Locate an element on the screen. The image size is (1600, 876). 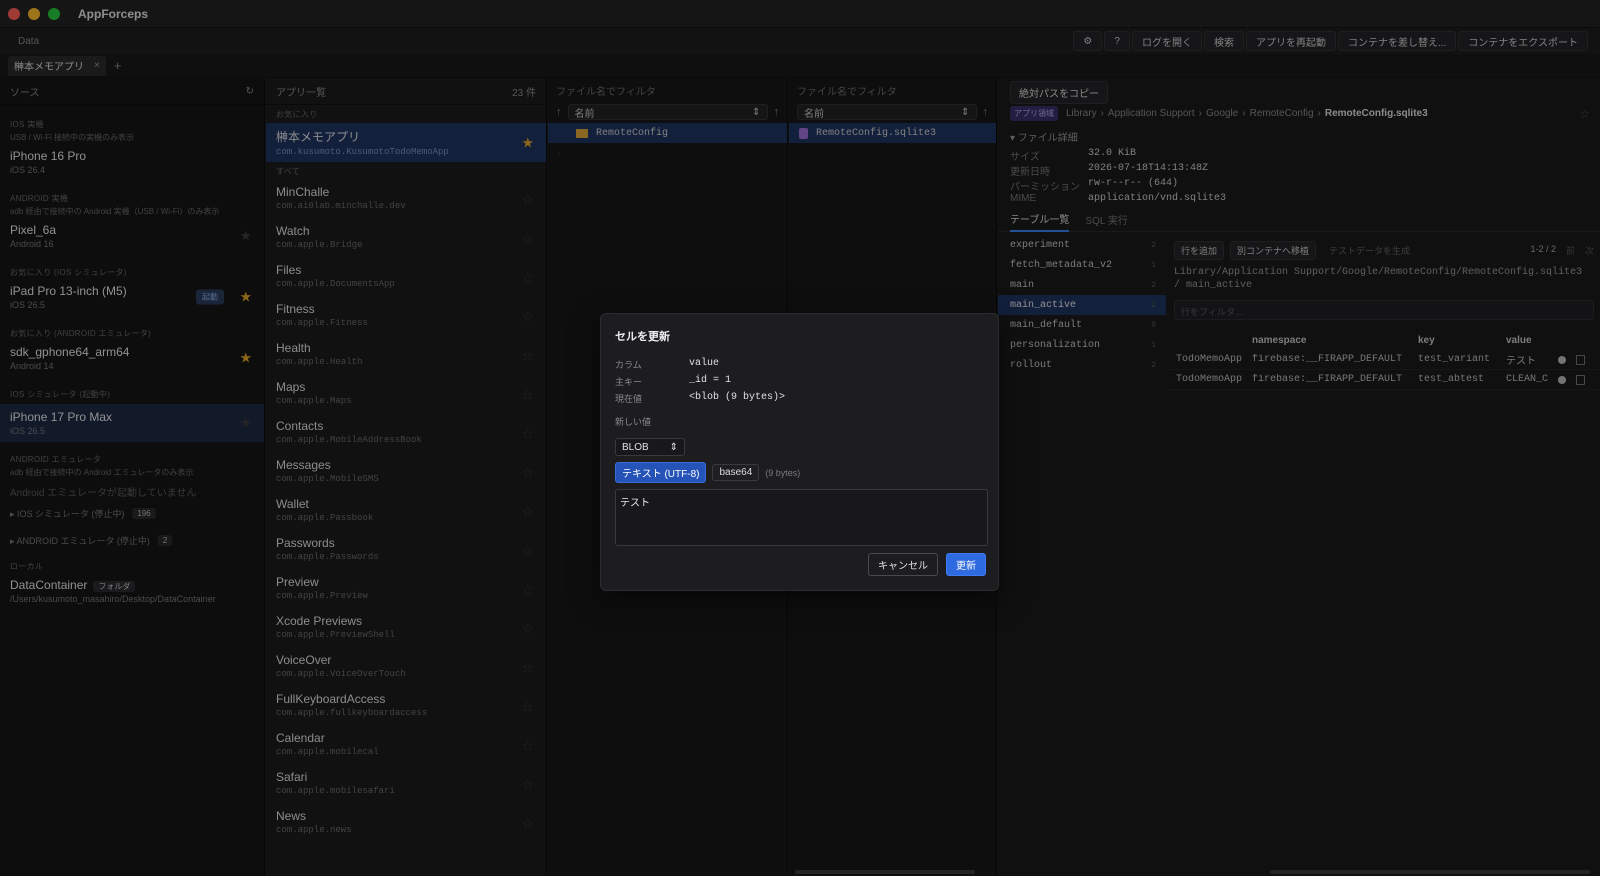
update-button: 更新 is located at coordinates (966, 564).